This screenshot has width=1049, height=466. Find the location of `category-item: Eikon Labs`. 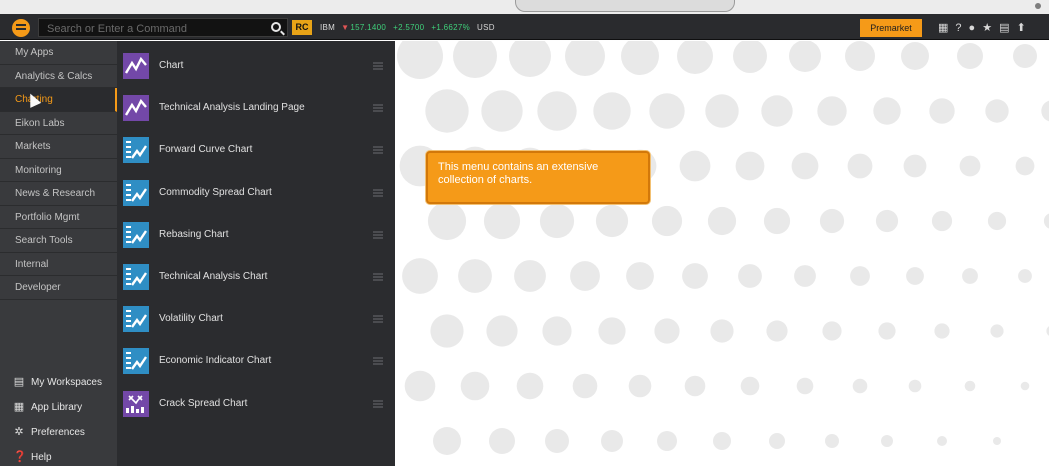

category-item: Eikon Labs is located at coordinates (58, 123).